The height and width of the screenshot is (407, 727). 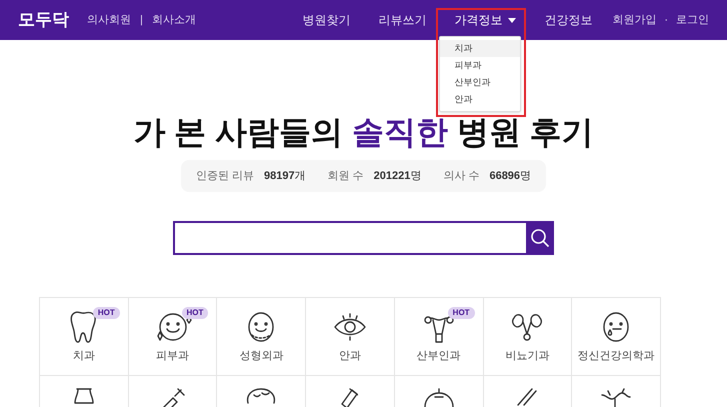 I want to click on category-label: 정신건강의학과, so click(x=616, y=356).